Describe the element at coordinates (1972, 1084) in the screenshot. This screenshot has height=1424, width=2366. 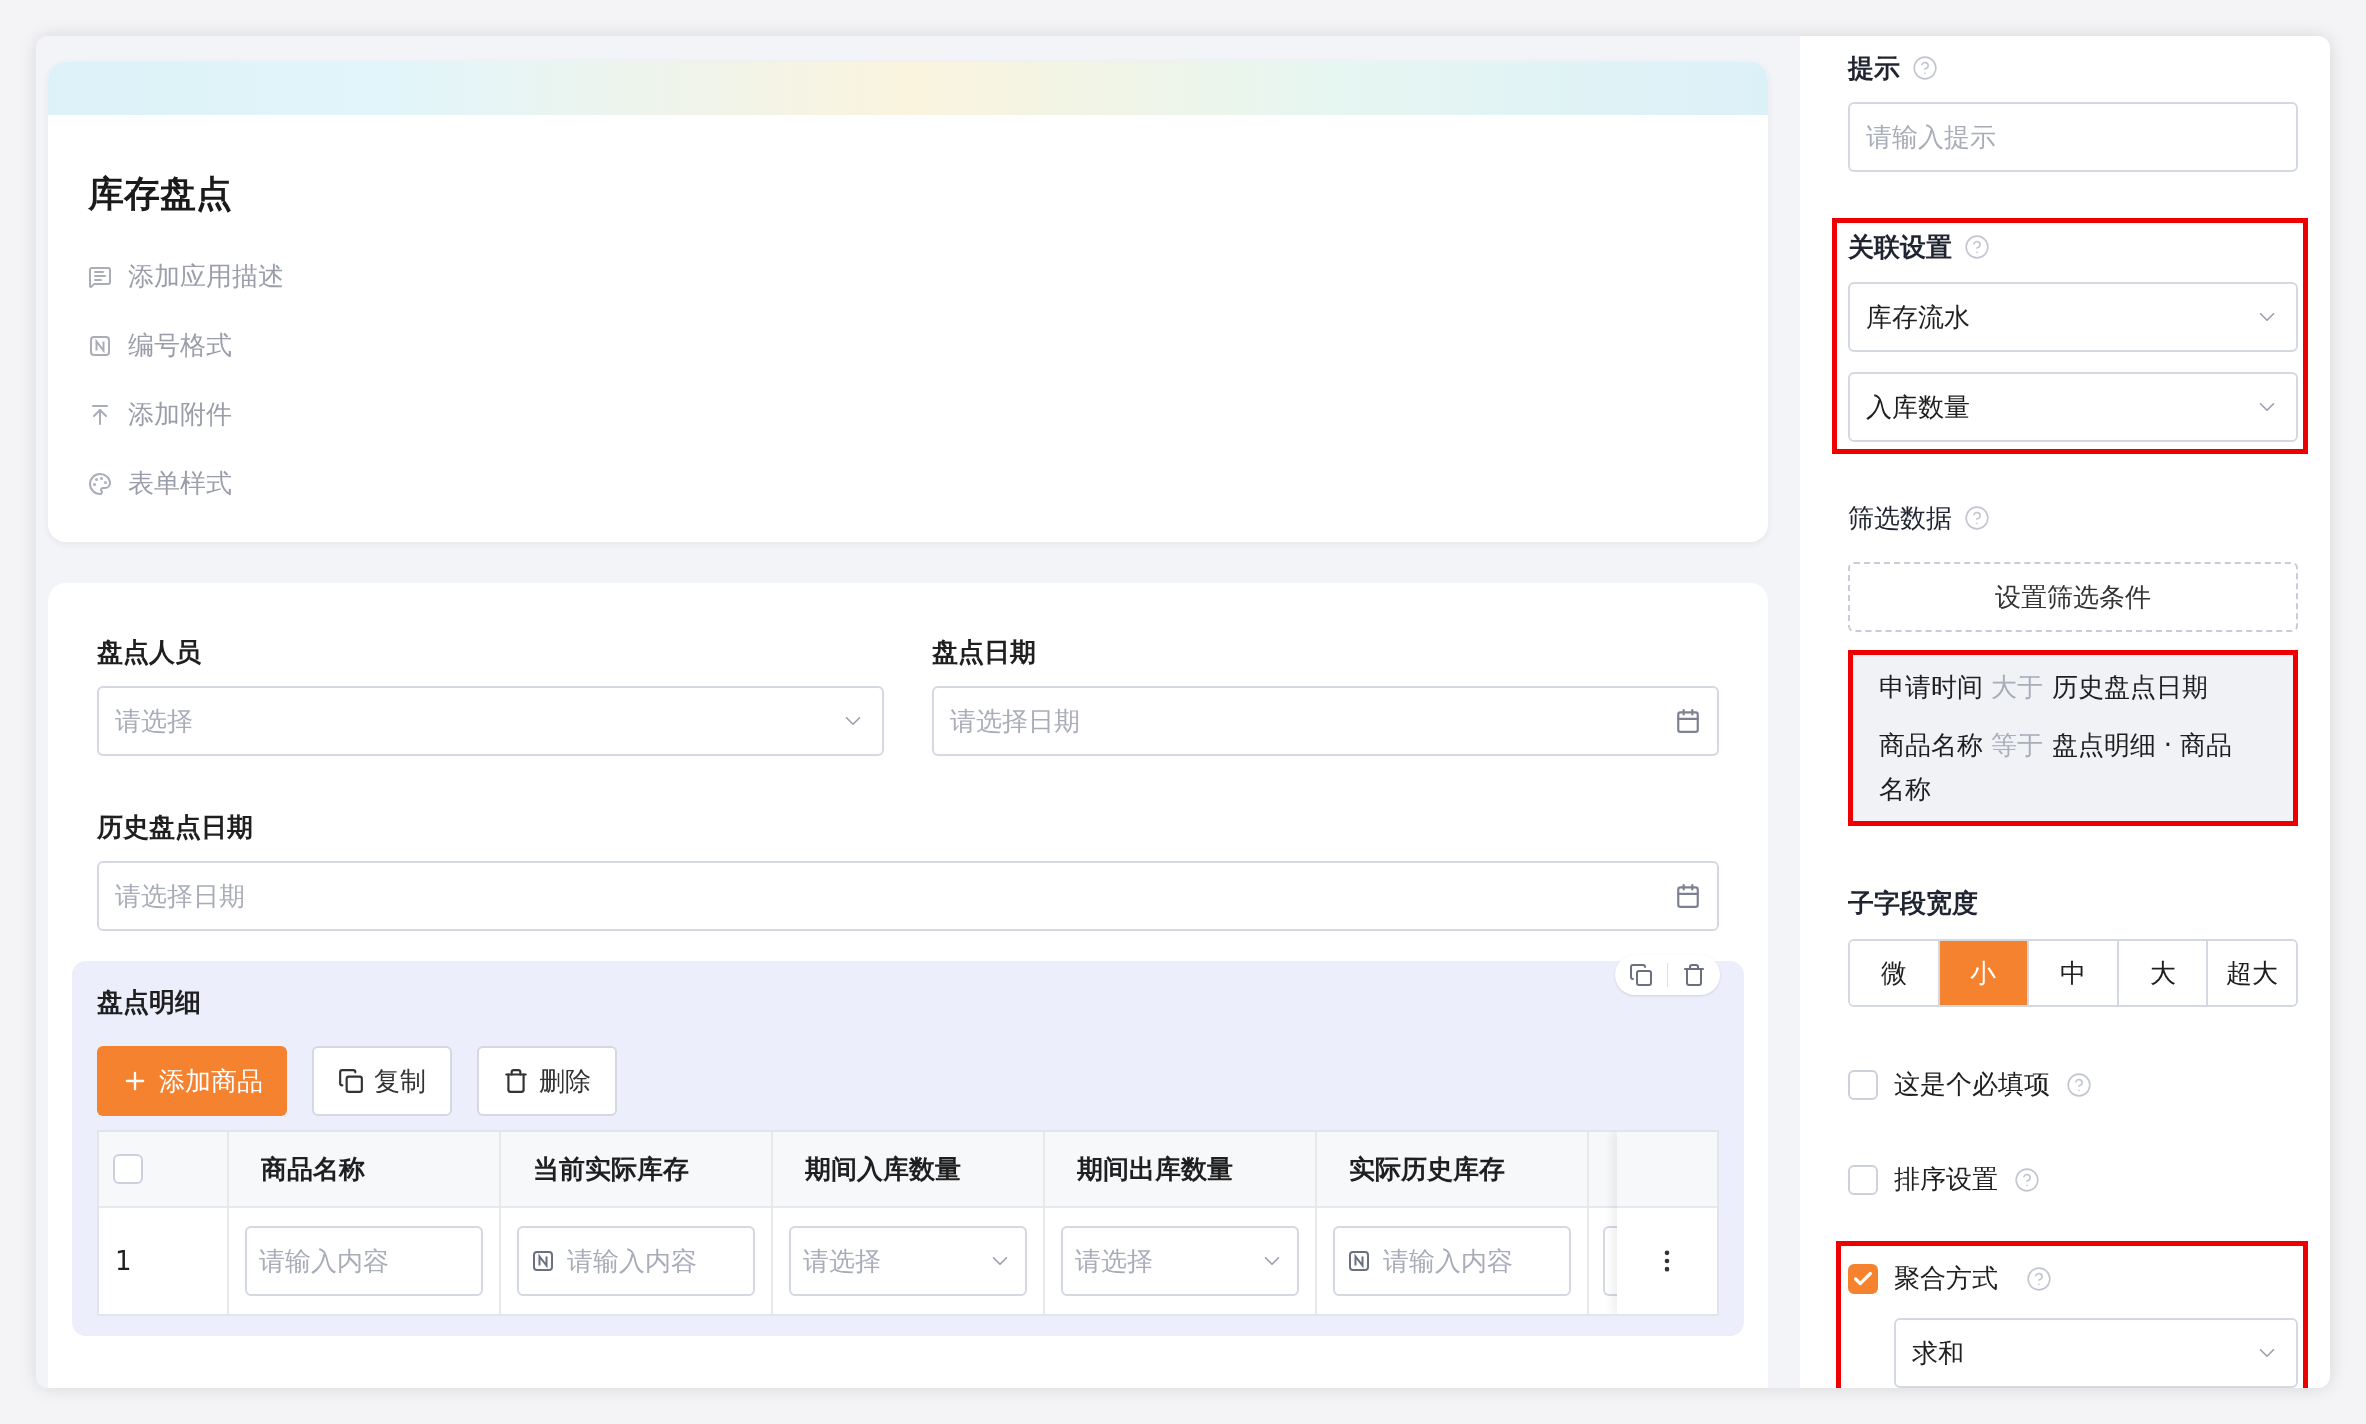
I see `checkbox-label: 这是个必填项` at that location.